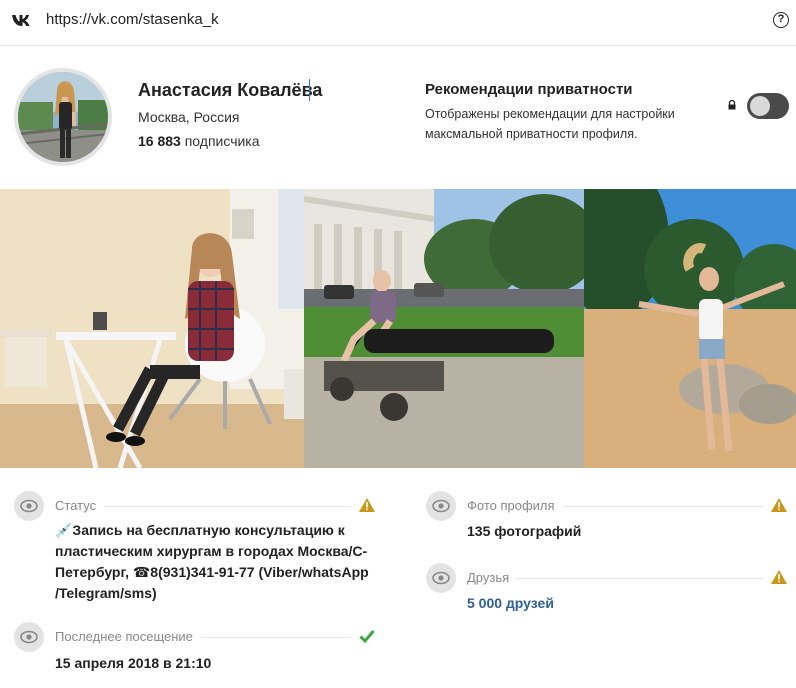 This screenshot has height=688, width=796. Describe the element at coordinates (367, 505) in the screenshot. I see `status-warning-icon` at that location.